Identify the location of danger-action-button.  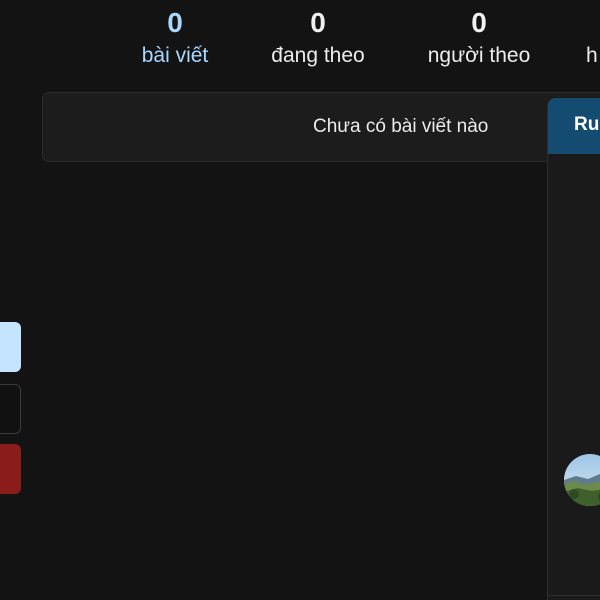
(10, 469).